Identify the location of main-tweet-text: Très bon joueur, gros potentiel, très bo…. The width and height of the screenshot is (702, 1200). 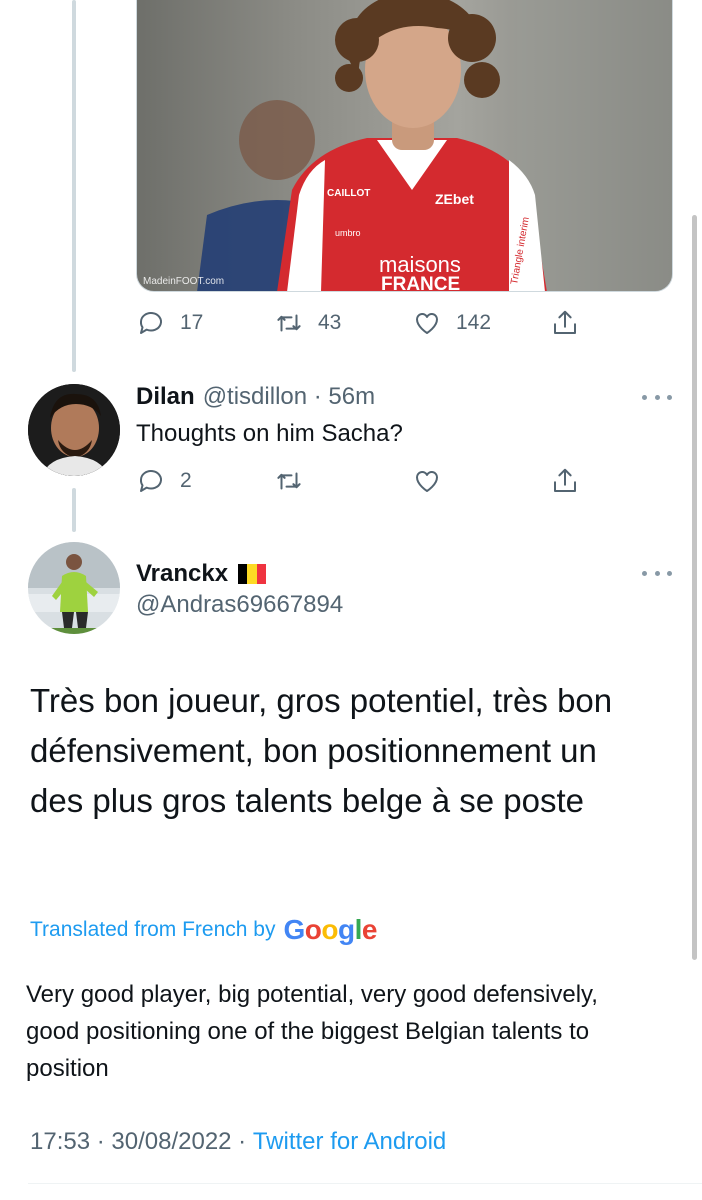
(321, 750).